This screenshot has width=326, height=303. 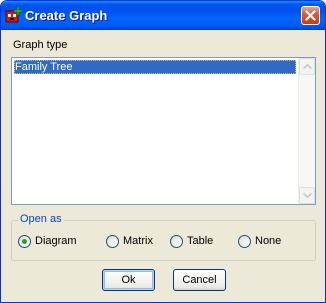 What do you see at coordinates (268, 241) in the screenshot?
I see `radio-label-none: None` at bounding box center [268, 241].